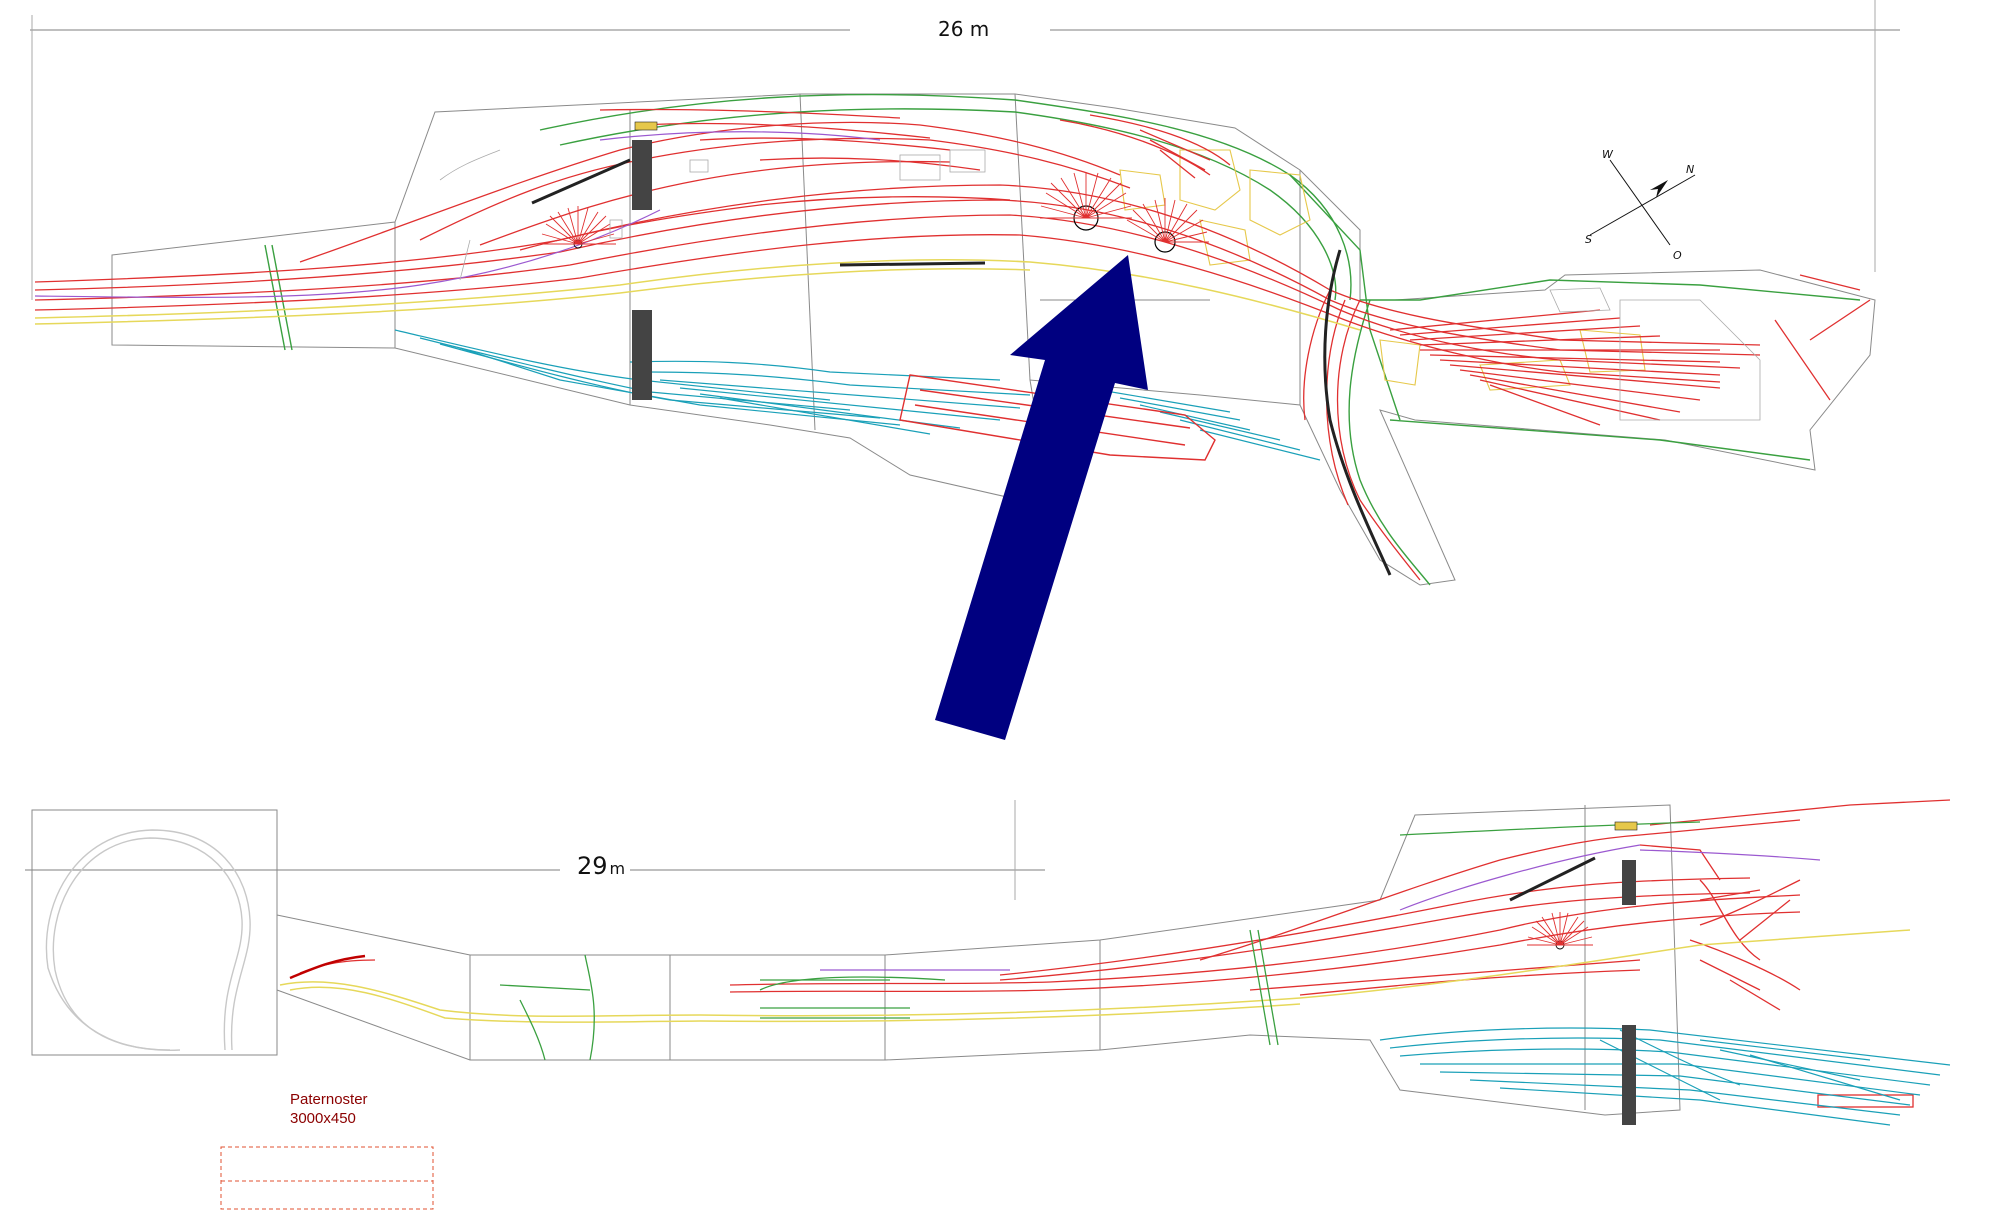 This screenshot has height=1211, width=2000. What do you see at coordinates (148, 940) in the screenshot?
I see `helix-loop` at bounding box center [148, 940].